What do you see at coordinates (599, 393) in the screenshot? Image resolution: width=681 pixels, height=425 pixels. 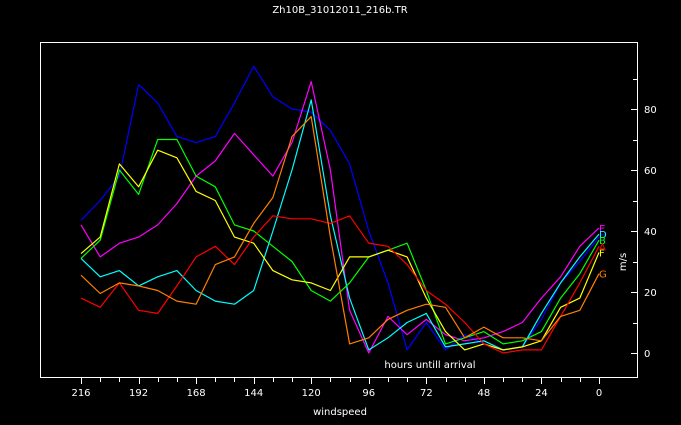 I see `x-tick-label: 0` at bounding box center [599, 393].